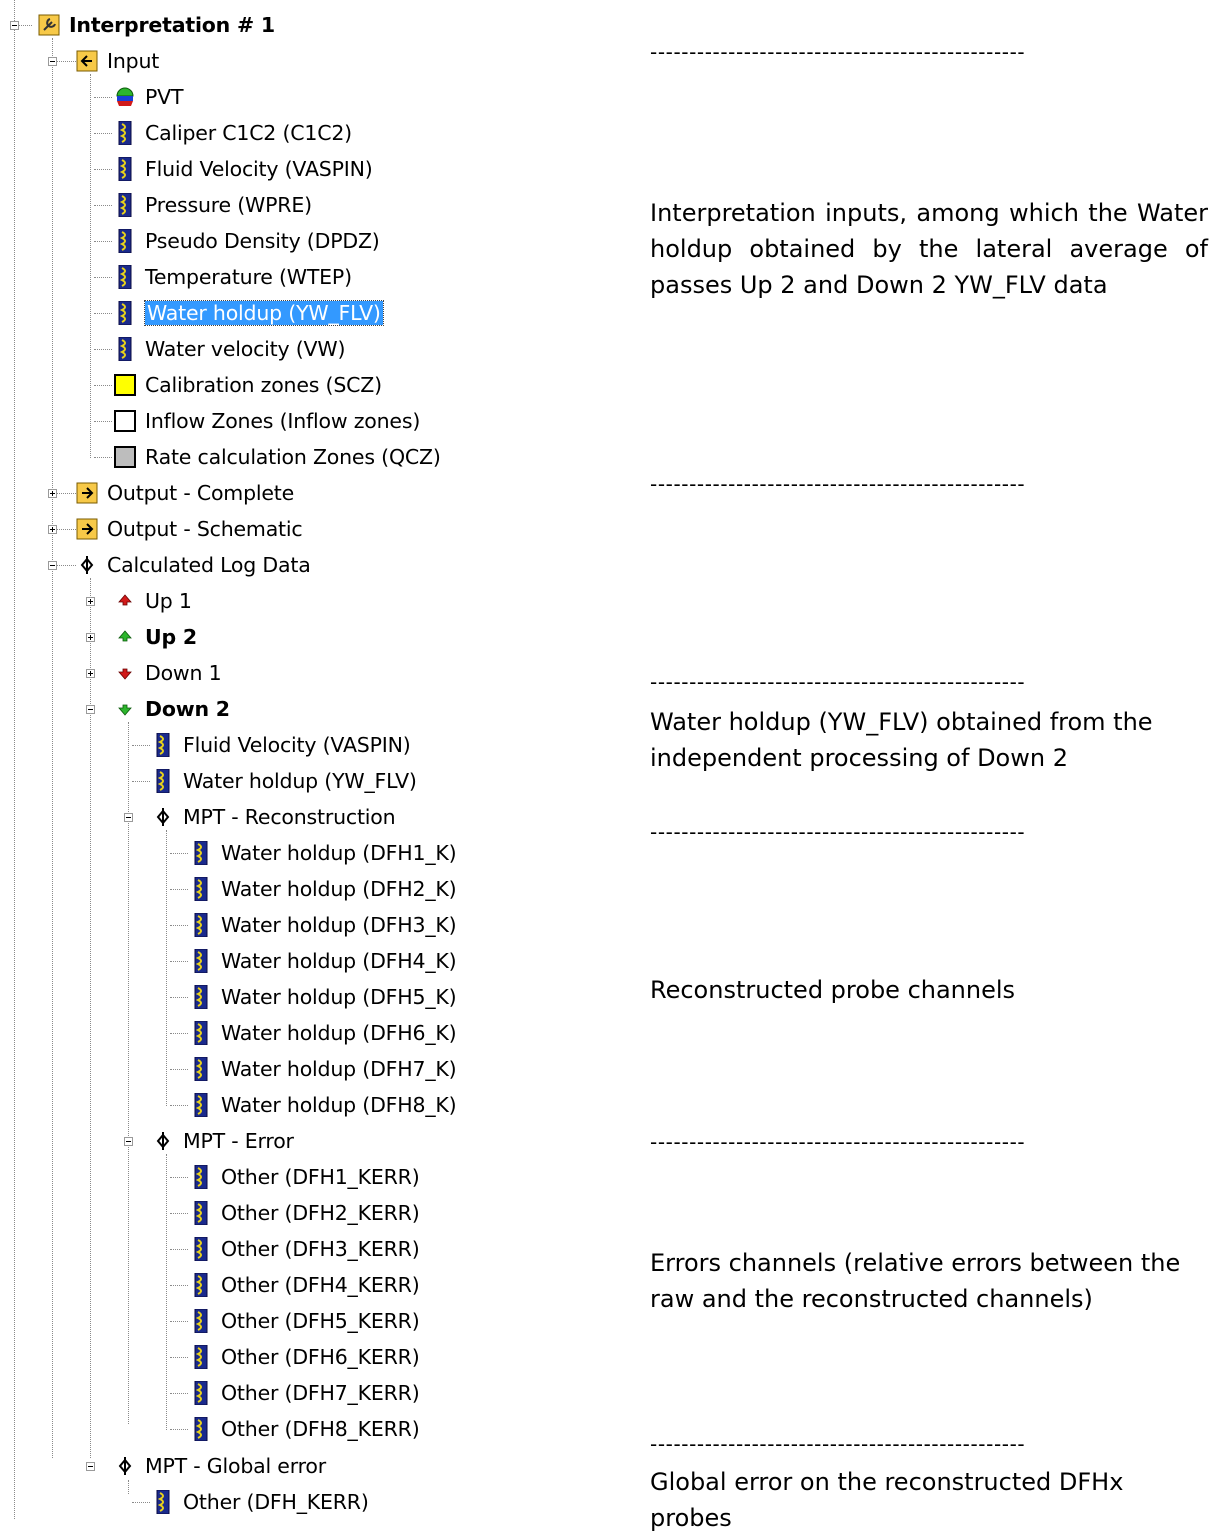 The image size is (1227, 1536). I want to click on tree-item: Water velocity (VW), so click(229, 349).